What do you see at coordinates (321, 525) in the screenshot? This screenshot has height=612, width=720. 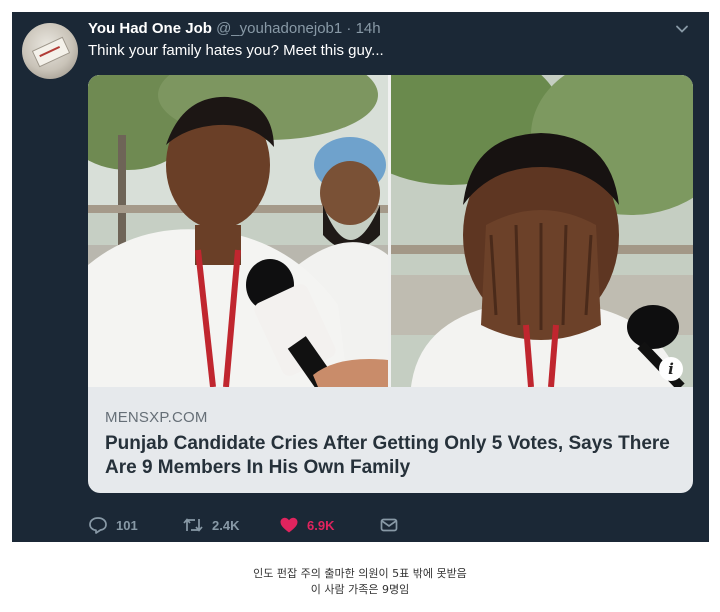 I see `like-count: 6.9K` at bounding box center [321, 525].